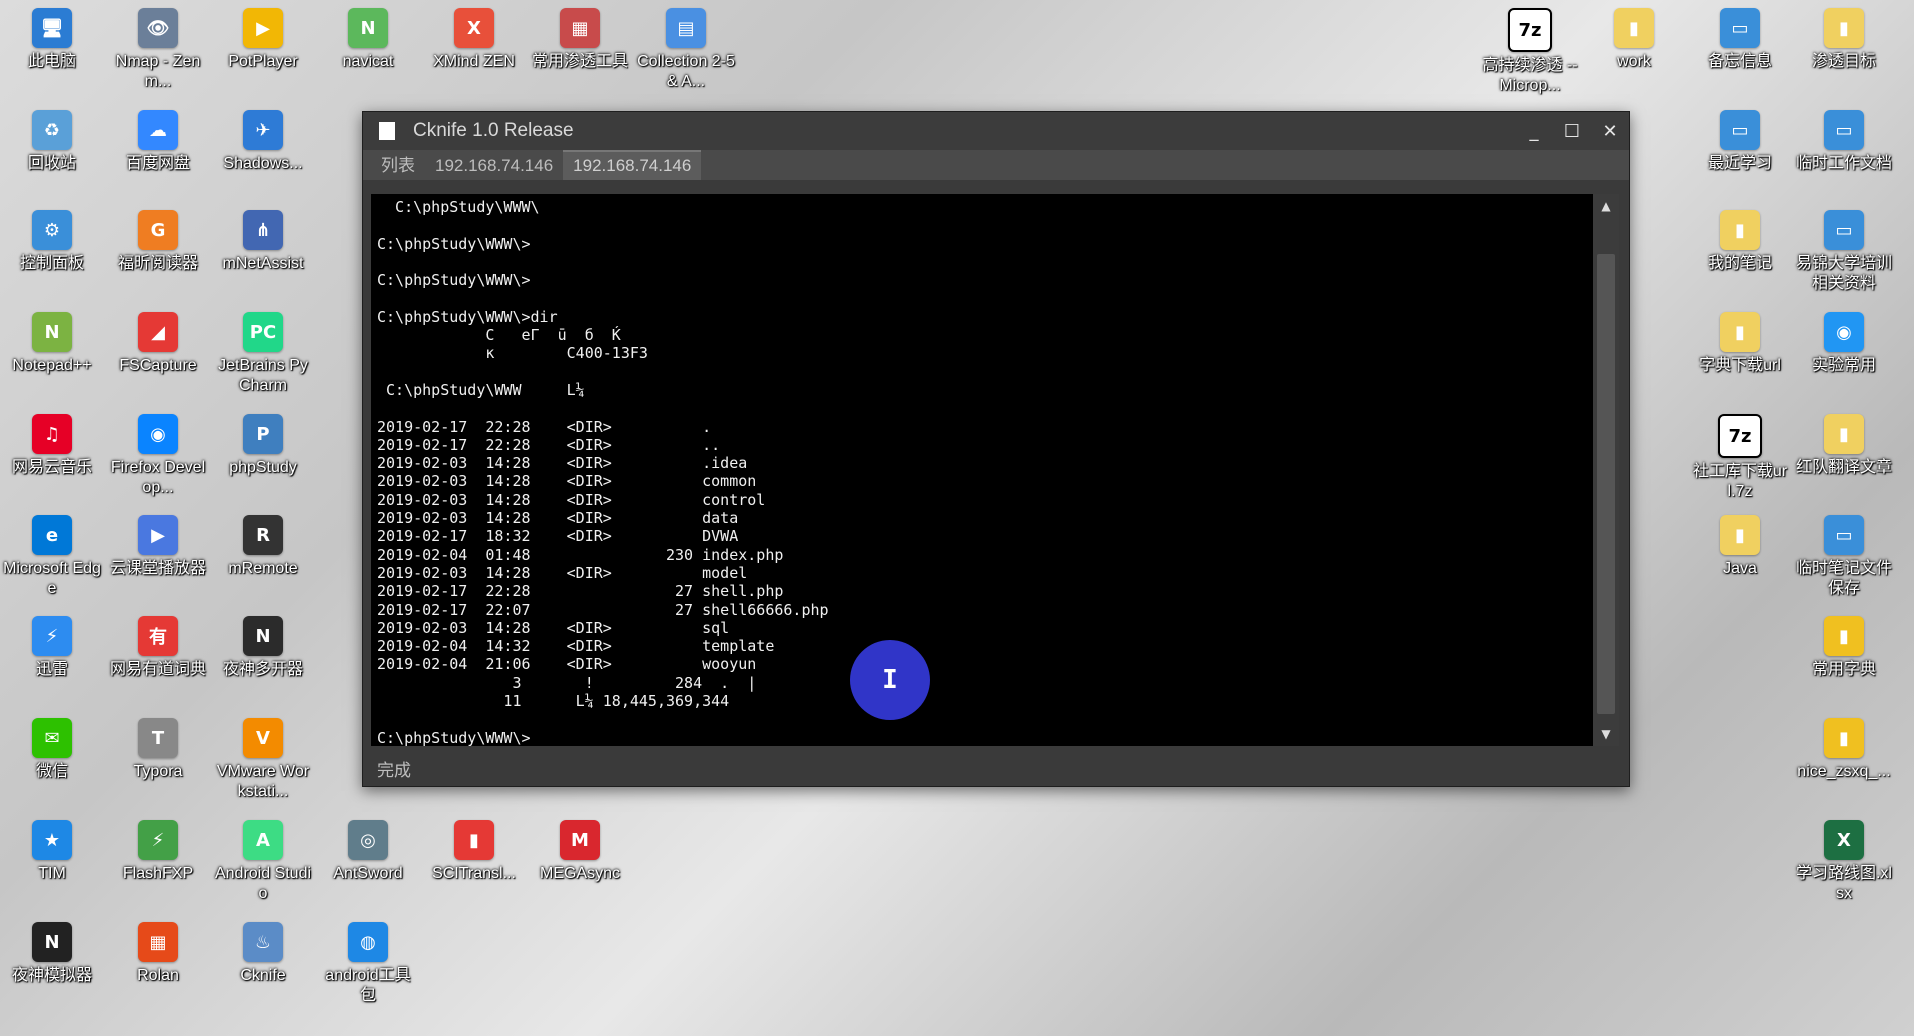  I want to click on desktop-icon: PphpStudy, so click(263, 446).